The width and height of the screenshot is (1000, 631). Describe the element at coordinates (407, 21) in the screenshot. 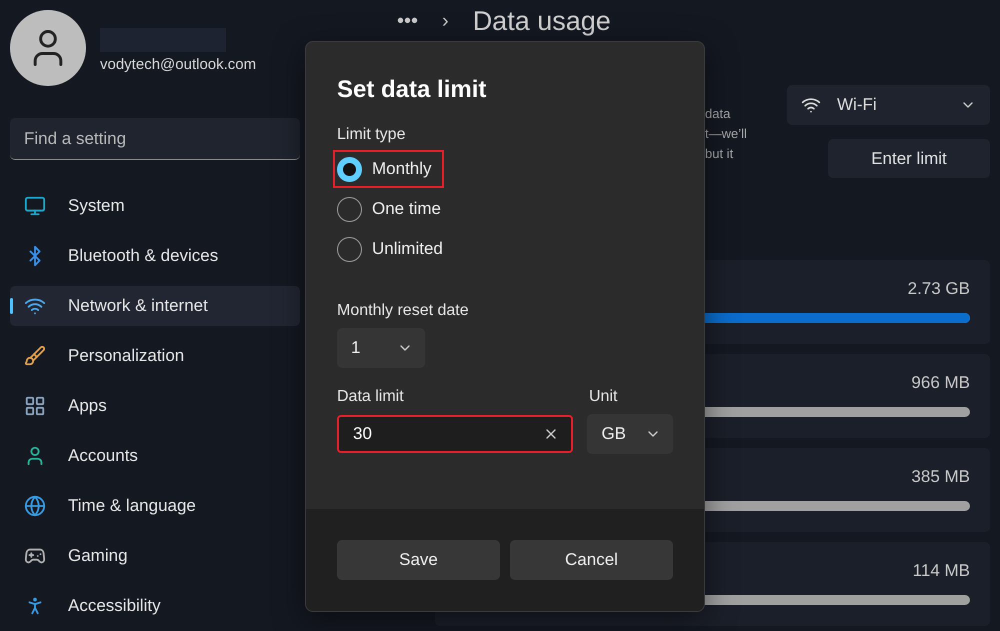

I see `more-button: •••` at that location.